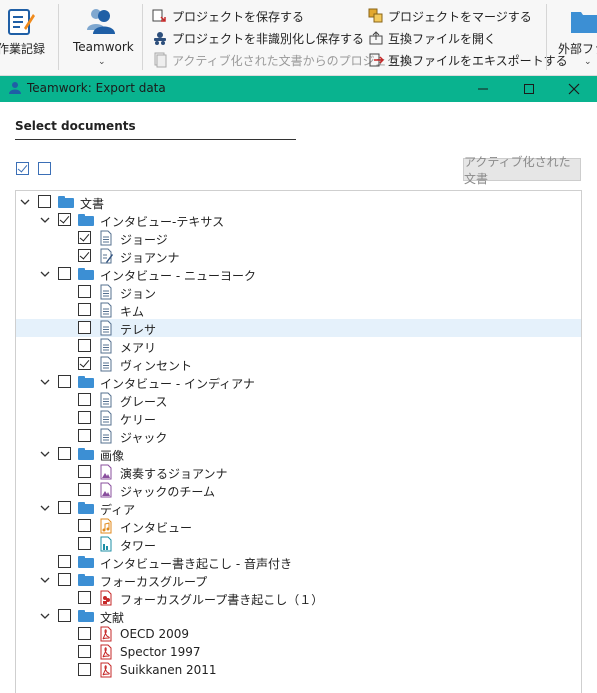 This screenshot has height=693, width=597. Describe the element at coordinates (298, 580) in the screenshot. I see `tree-folder-row: フォーカスグループ` at that location.